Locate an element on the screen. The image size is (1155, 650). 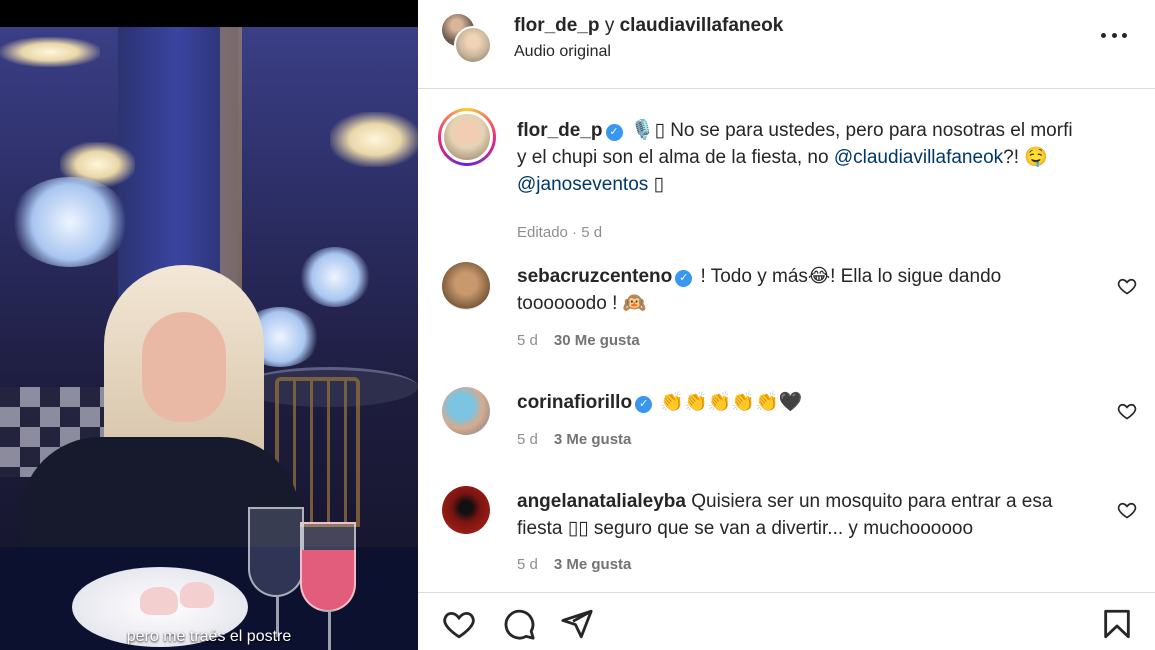
comment-meta: 5 d 30 Me gusta is located at coordinates (578, 340).